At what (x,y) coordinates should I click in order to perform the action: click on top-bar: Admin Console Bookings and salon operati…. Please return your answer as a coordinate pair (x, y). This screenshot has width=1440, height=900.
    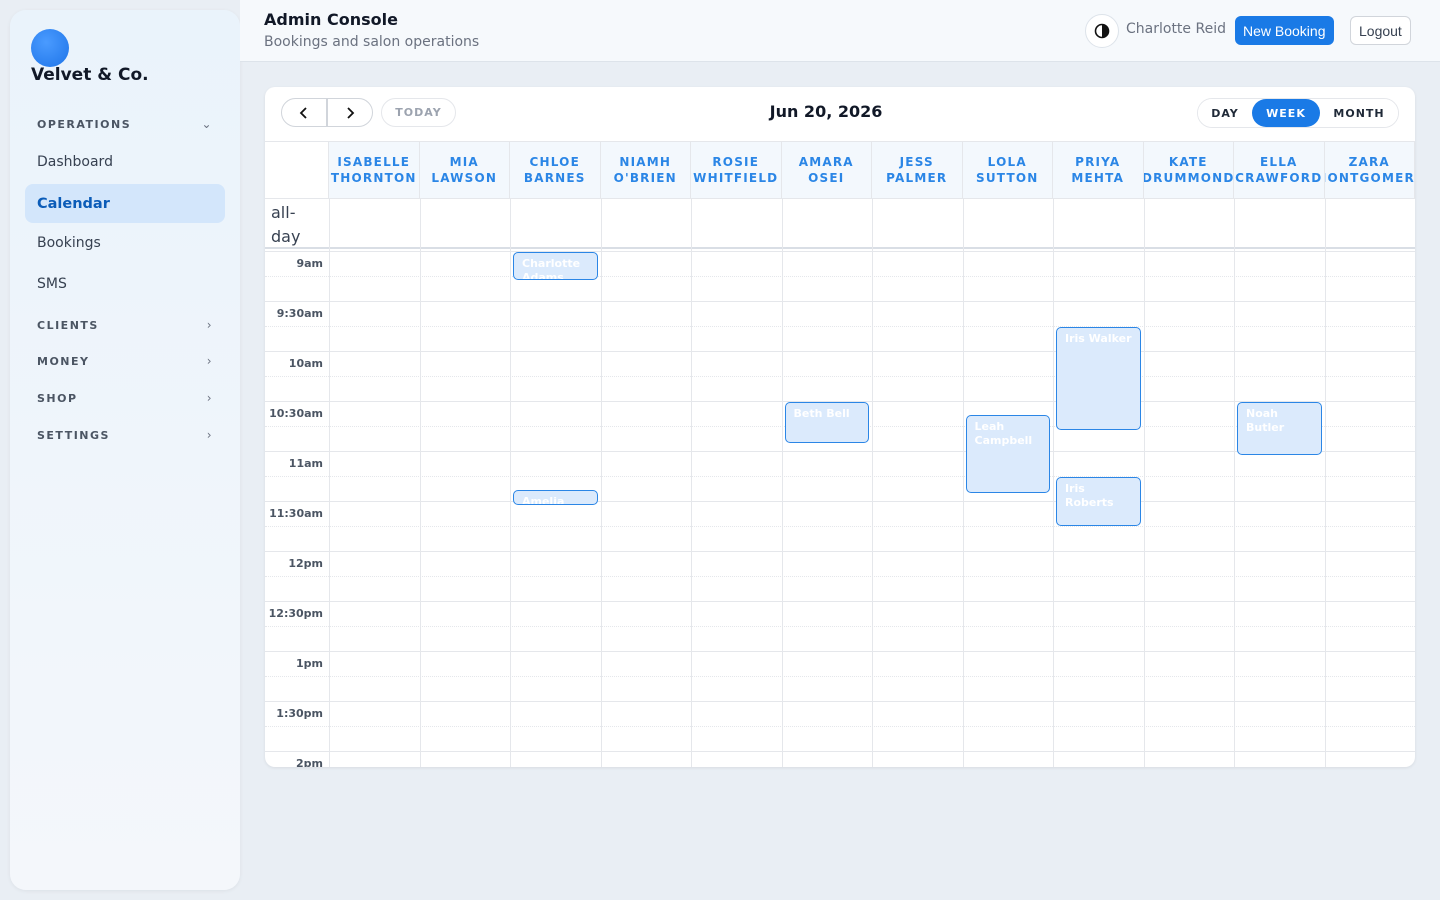
    Looking at the image, I should click on (840, 31).